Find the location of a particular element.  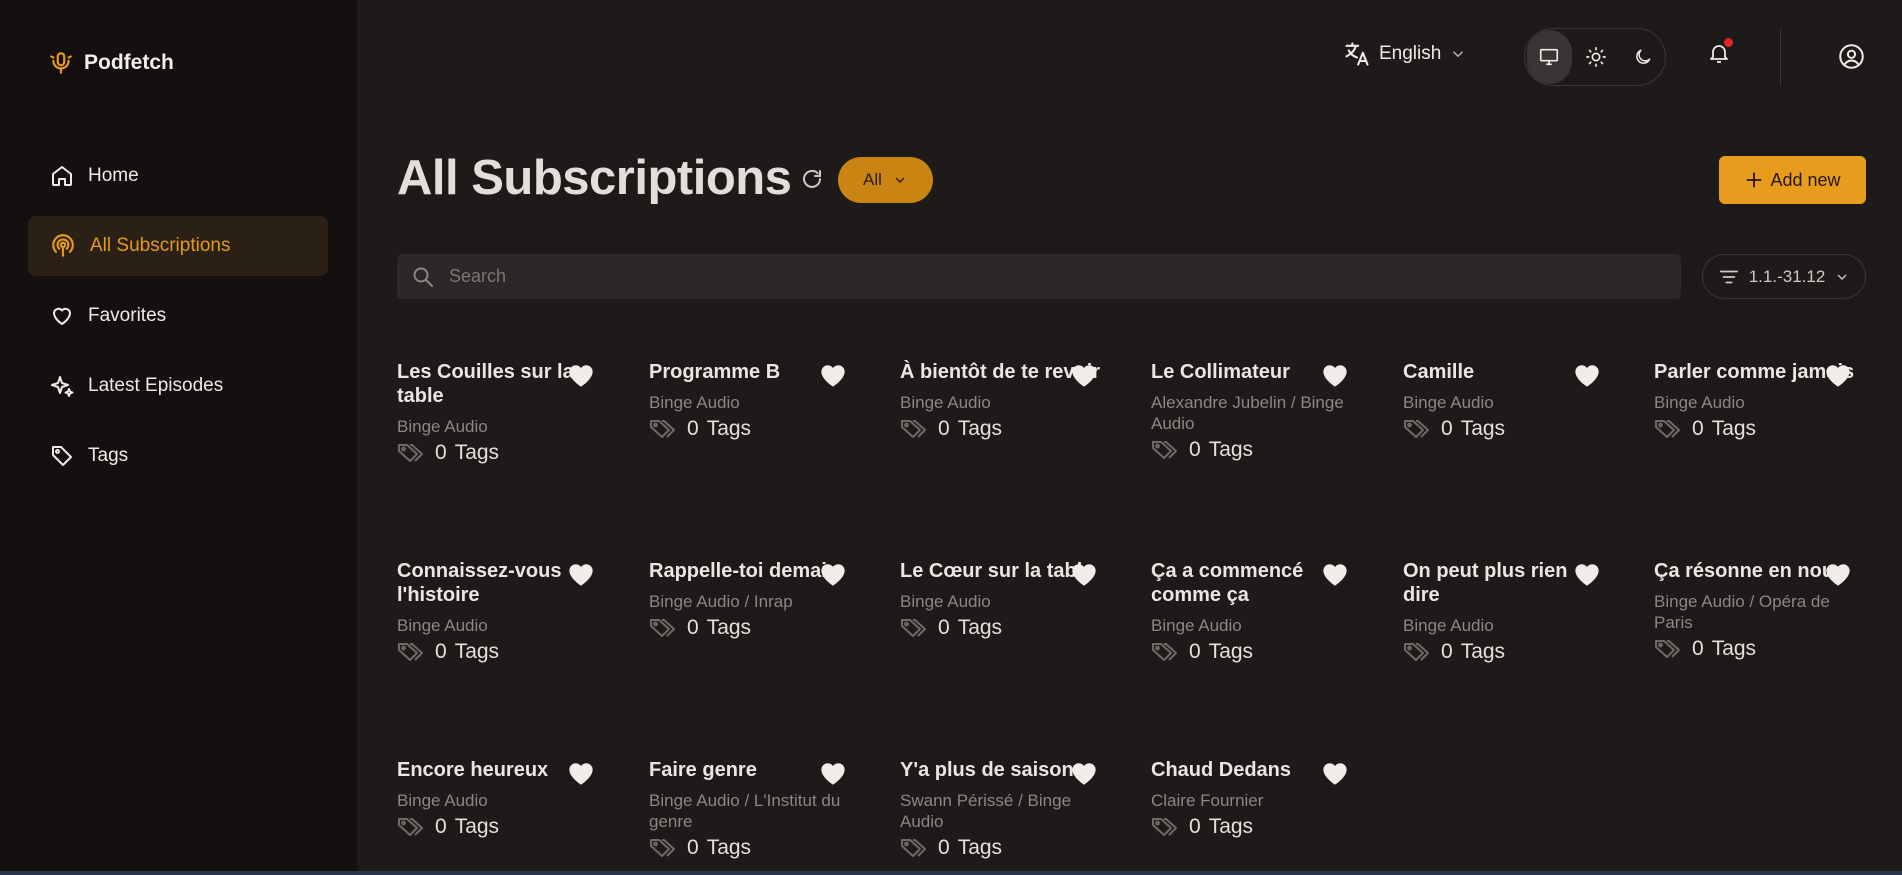

nav-item-label: Tags is located at coordinates (108, 455).